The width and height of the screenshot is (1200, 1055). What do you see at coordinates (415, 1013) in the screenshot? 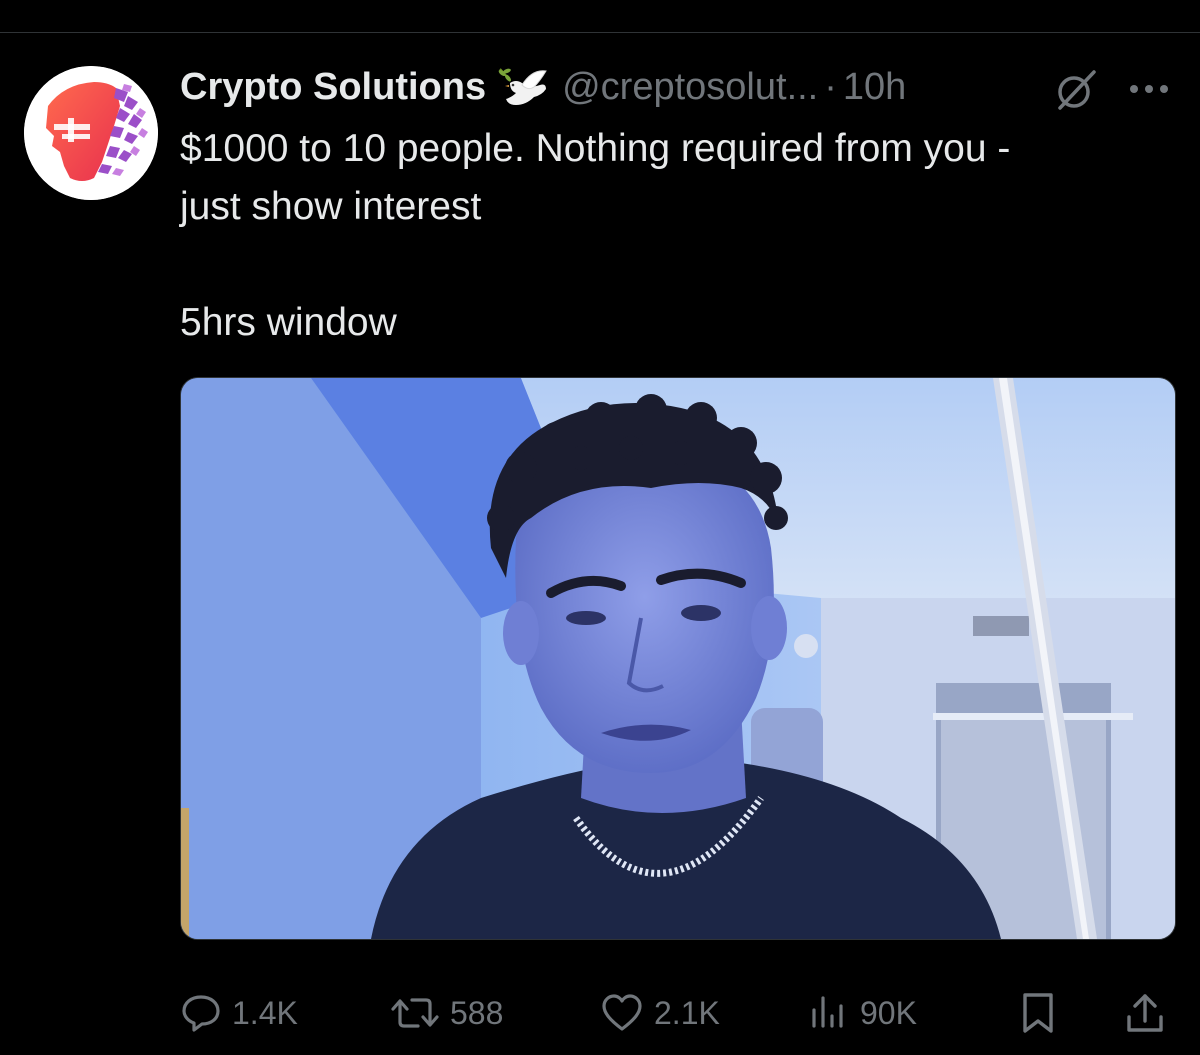
I see `repost-icon` at bounding box center [415, 1013].